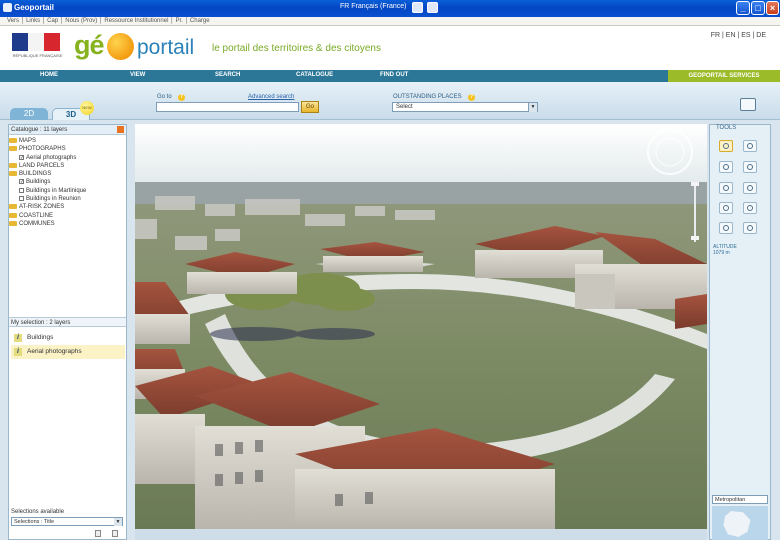 This screenshot has width=780, height=540. Describe the element at coordinates (29, 114) in the screenshot. I see `tab-2d: 2D` at that location.